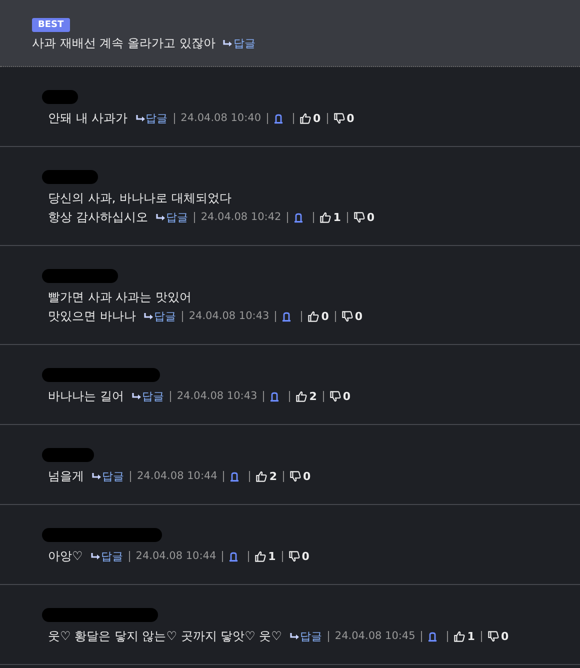  I want to click on comment-text: 사과 재배선 계속 올라가고 있잖아, so click(124, 43).